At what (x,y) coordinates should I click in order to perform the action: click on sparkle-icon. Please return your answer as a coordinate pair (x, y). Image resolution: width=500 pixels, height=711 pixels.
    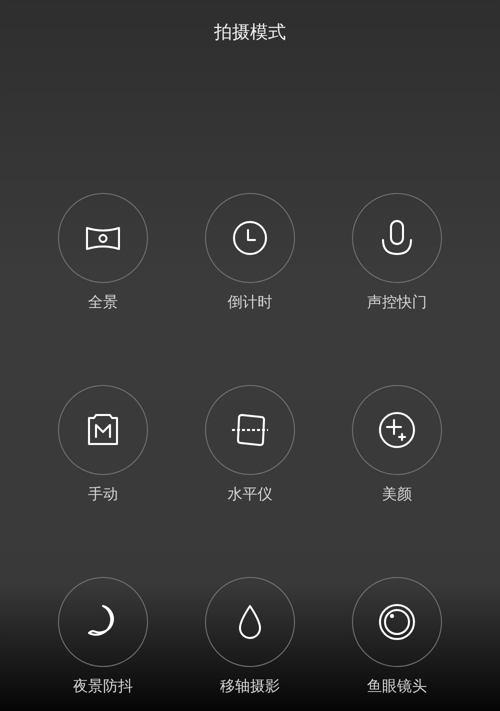
    Looking at the image, I should click on (397, 430).